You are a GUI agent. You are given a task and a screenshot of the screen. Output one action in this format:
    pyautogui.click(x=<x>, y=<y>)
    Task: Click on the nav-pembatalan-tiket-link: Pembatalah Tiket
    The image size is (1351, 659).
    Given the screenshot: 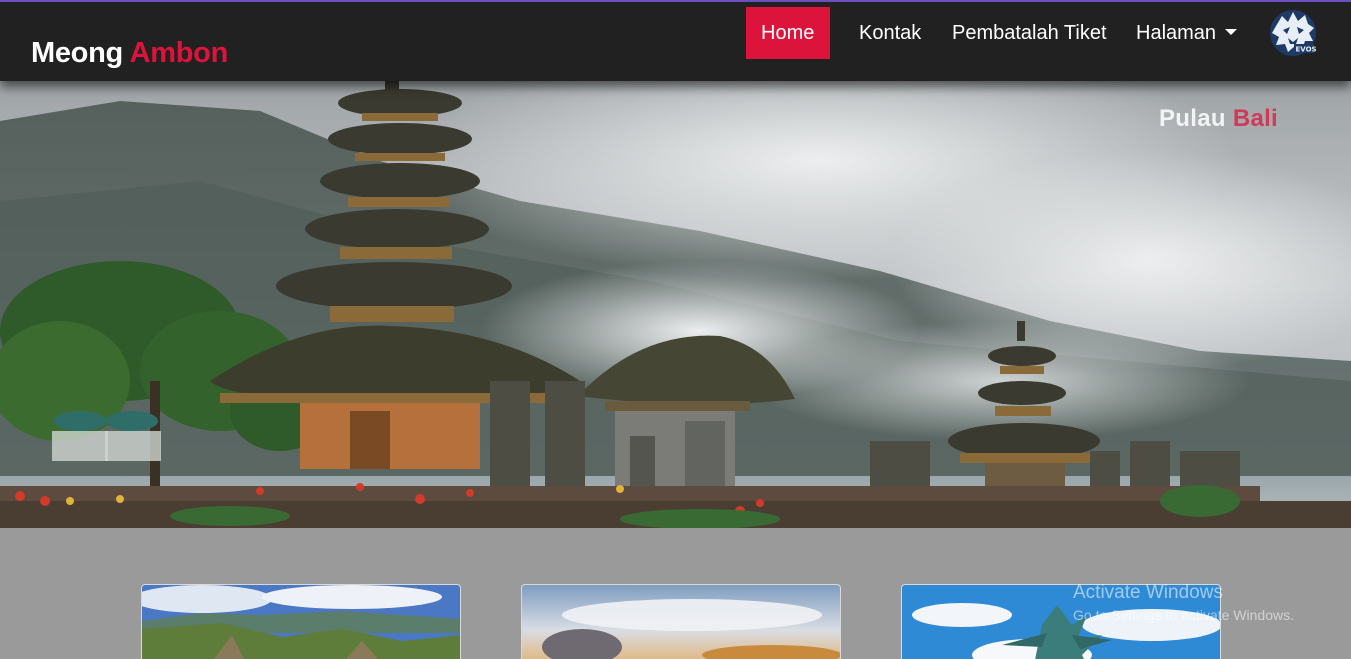 What is the action you would take?
    pyautogui.click(x=1029, y=33)
    